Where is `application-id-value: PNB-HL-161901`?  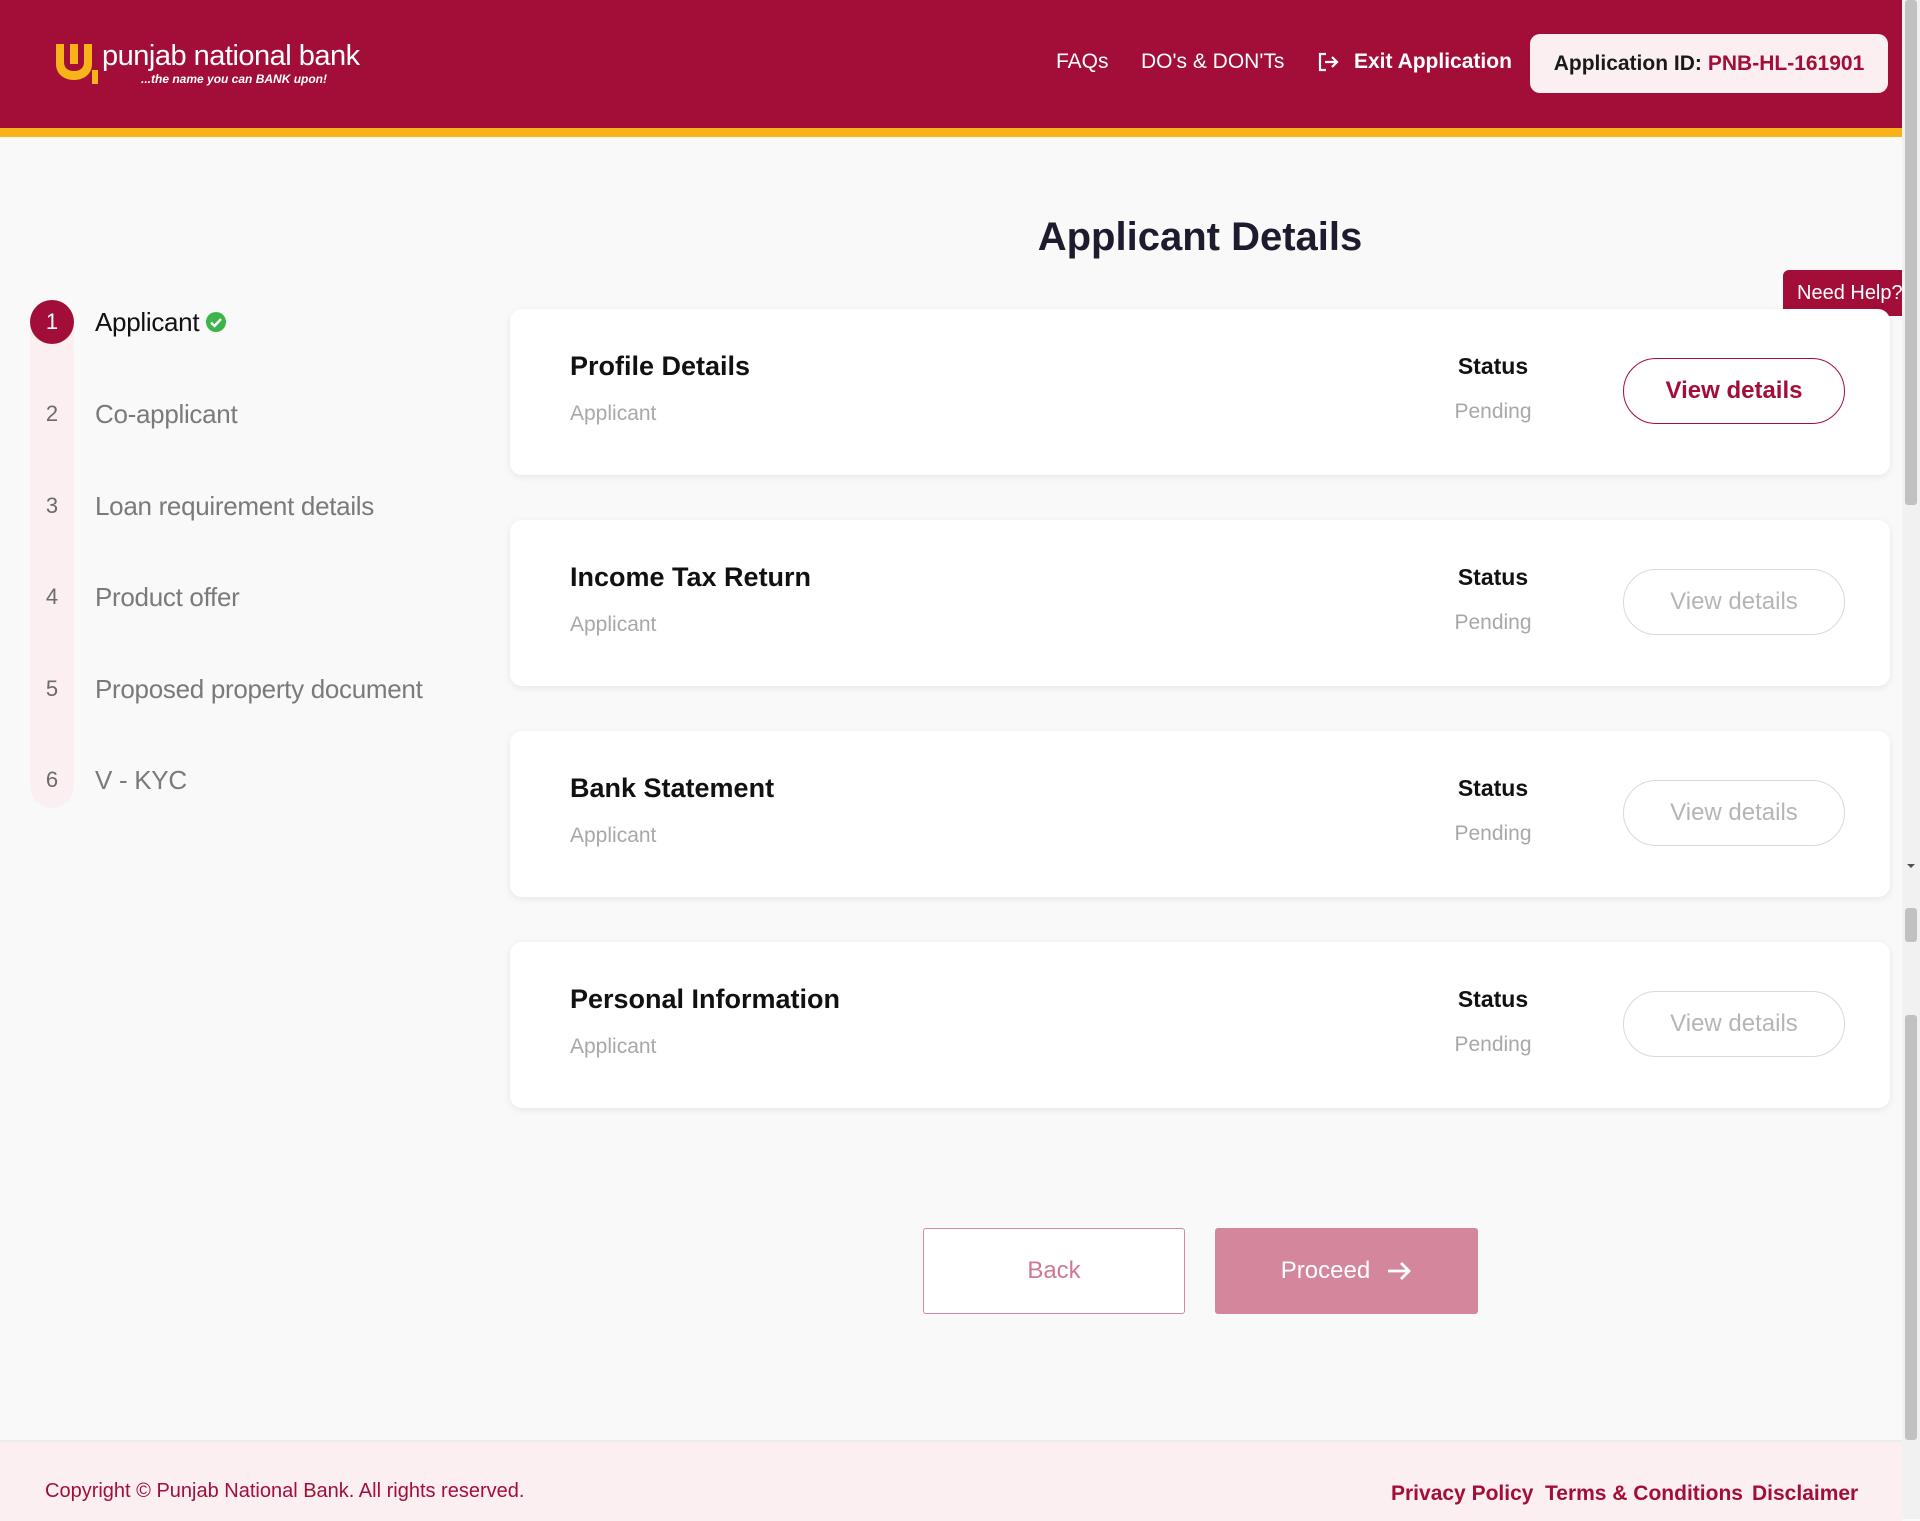 application-id-value: PNB-HL-161901 is located at coordinates (1786, 63).